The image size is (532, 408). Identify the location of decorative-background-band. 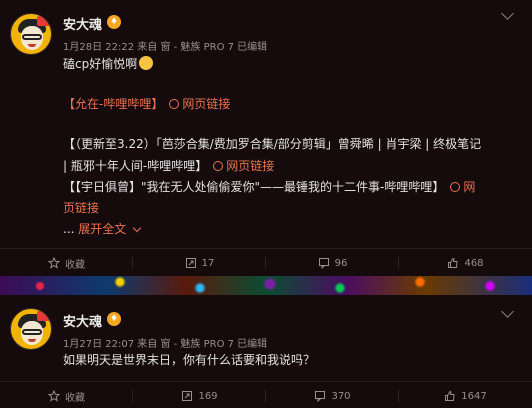
(266, 285).